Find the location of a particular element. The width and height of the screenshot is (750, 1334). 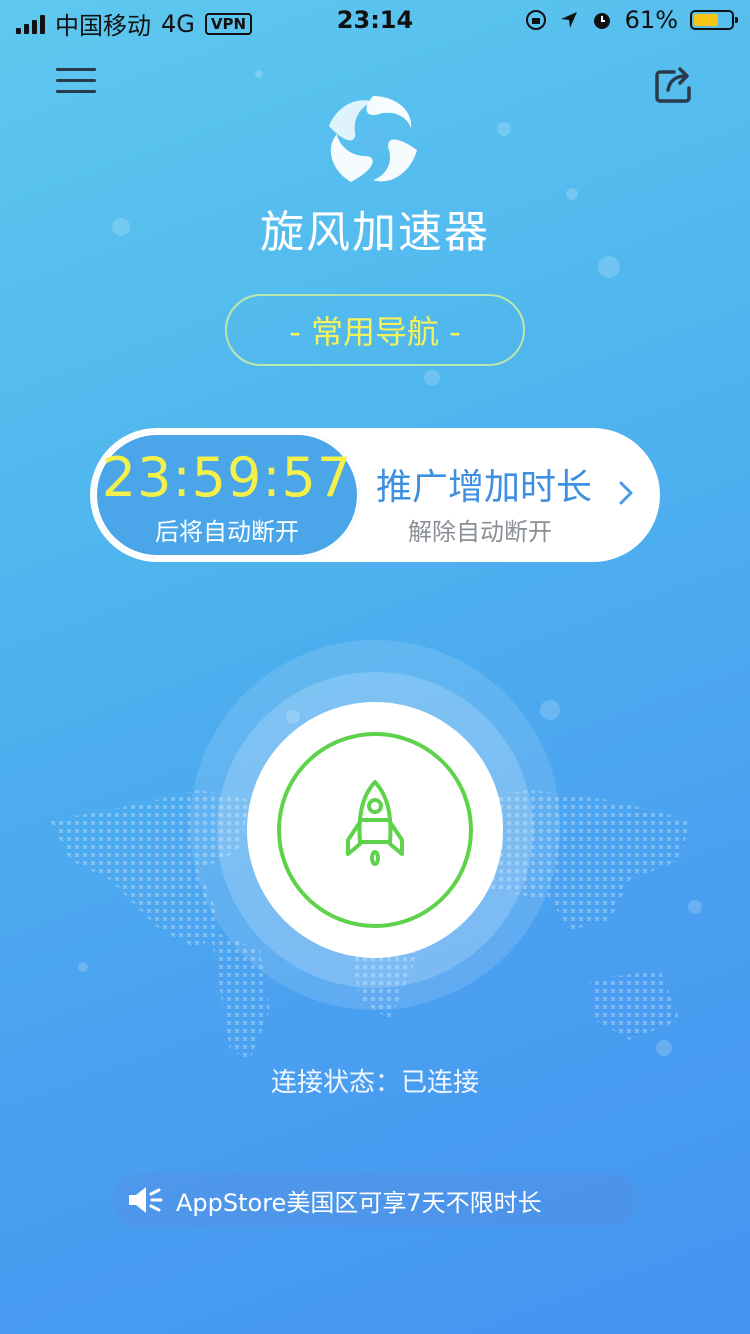

hamburger-menu-icon is located at coordinates (76, 80).